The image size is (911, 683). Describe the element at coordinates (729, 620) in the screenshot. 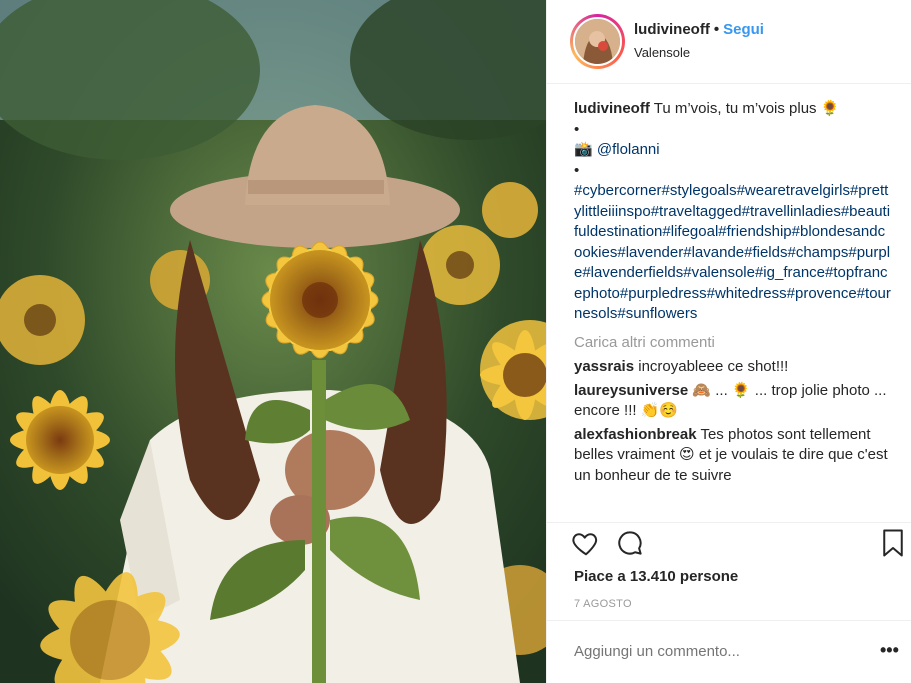

I see `comment-box-divider` at that location.